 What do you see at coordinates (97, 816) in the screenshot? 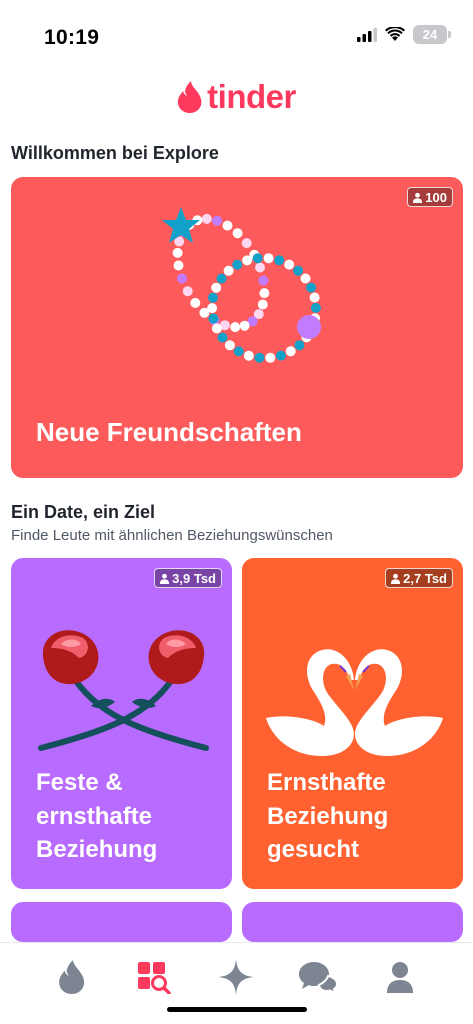
I see `card-title: Feste & ernsthafte Beziehung` at bounding box center [97, 816].